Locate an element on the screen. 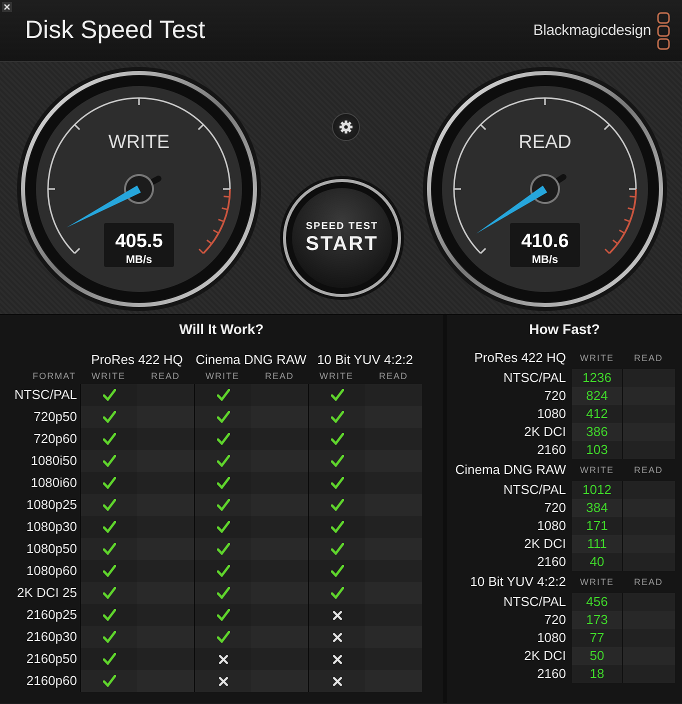  format-label: 1080p60 is located at coordinates (51, 571).